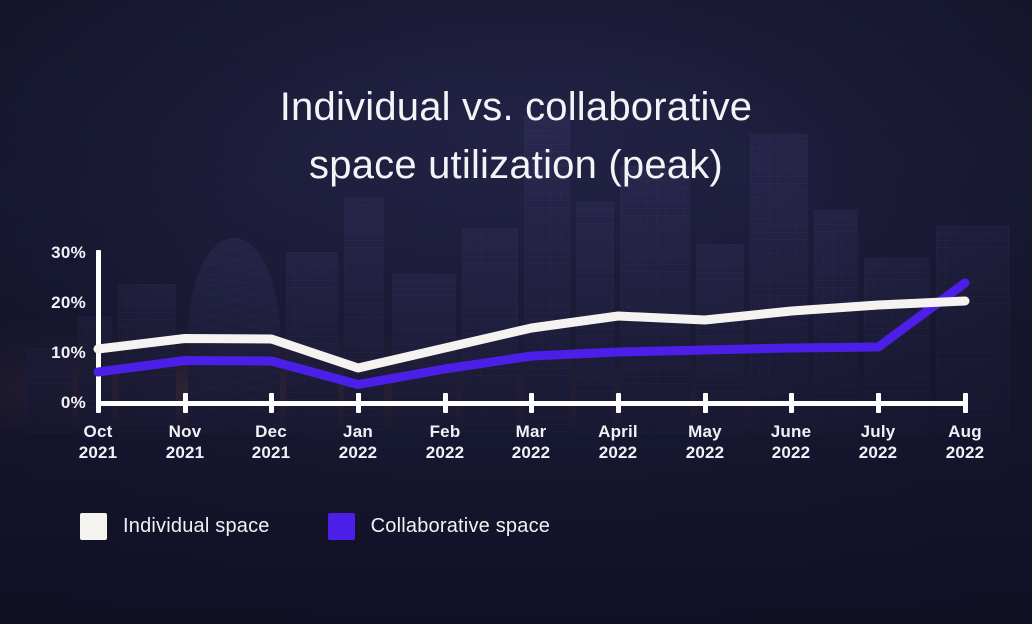 The image size is (1032, 624). I want to click on legend-item-collaborative-space: Collaborative space, so click(439, 526).